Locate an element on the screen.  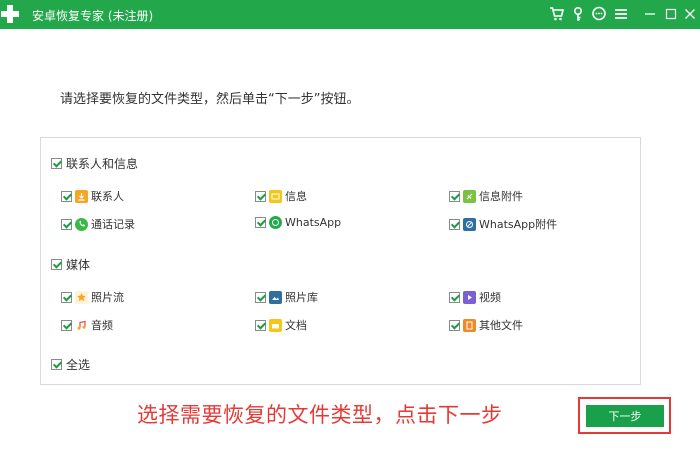
item-label: 视频 is located at coordinates (490, 297).